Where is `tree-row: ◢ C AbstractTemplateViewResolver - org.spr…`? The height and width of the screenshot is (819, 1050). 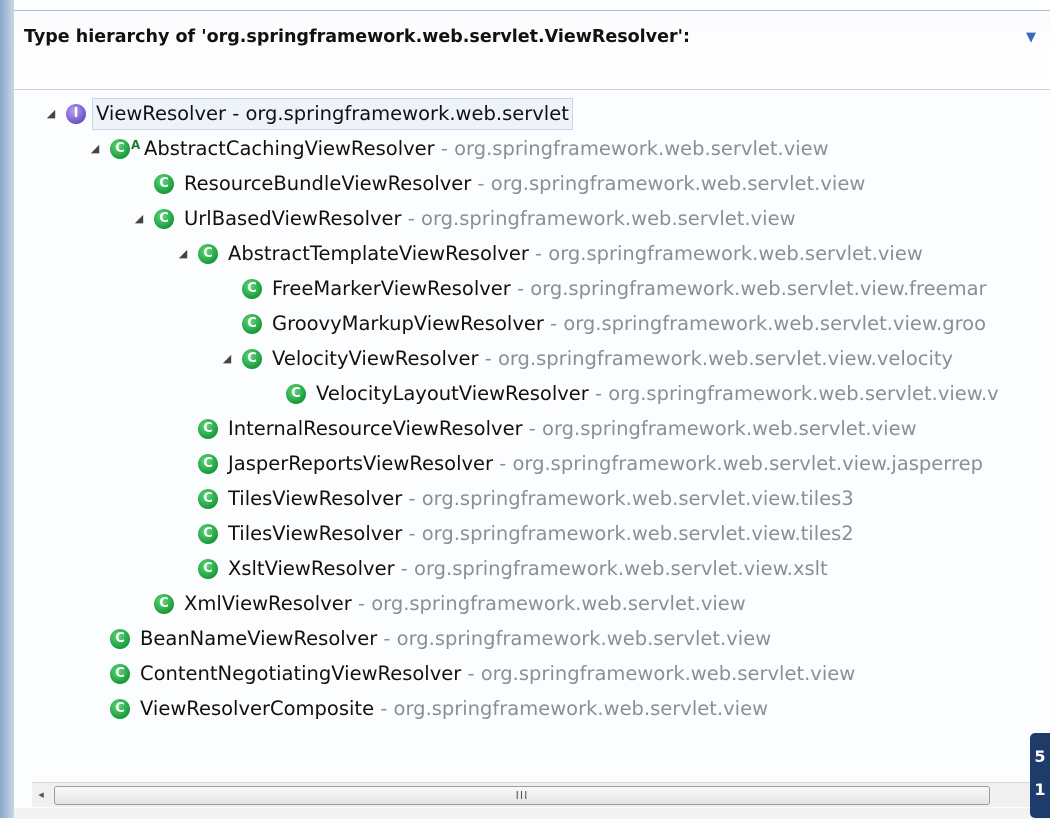 tree-row: ◢ C AbstractTemplateViewResolver - org.spr… is located at coordinates (532, 254).